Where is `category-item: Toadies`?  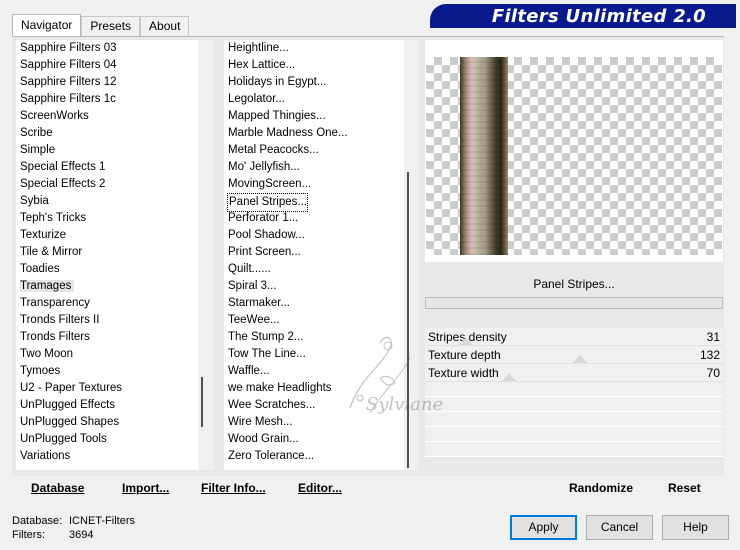 category-item: Toadies is located at coordinates (107, 269).